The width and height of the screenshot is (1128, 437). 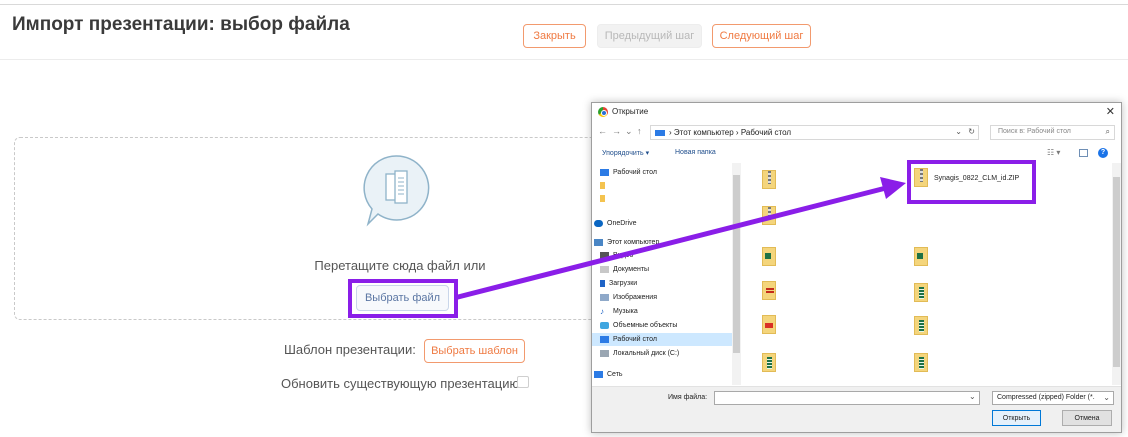 I want to click on downloads-icon, so click(x=602, y=283).